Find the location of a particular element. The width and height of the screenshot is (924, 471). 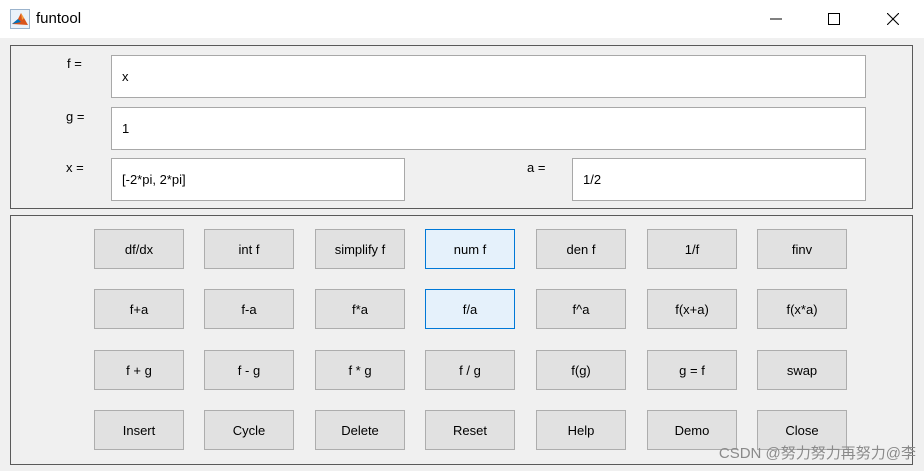

f-div-g-button: f / g is located at coordinates (470, 370).